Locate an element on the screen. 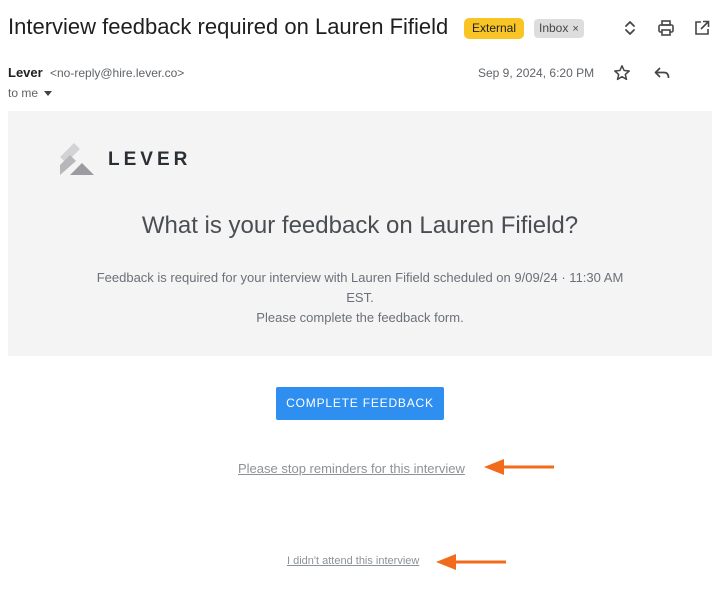  message-line-2: EST. is located at coordinates (360, 297).